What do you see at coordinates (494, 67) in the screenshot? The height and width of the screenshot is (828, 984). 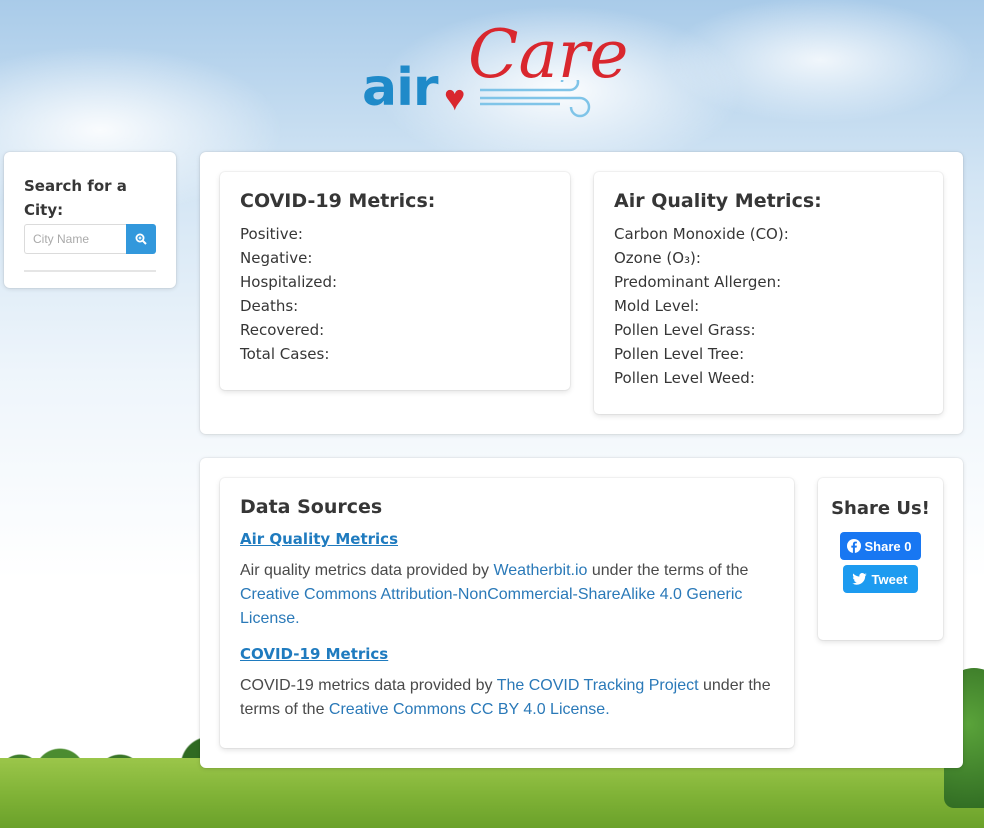 I see `aircare-logo: air ♥ Care` at bounding box center [494, 67].